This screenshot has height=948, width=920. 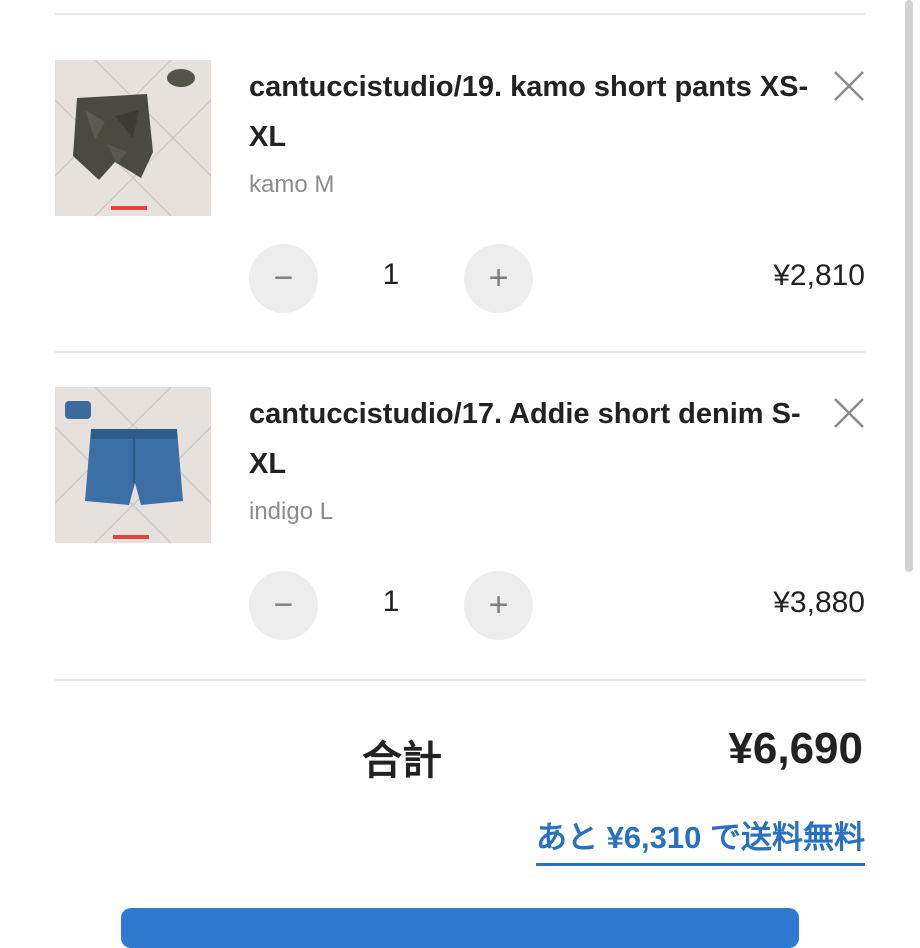 What do you see at coordinates (460, 14) in the screenshot?
I see `top-divider` at bounding box center [460, 14].